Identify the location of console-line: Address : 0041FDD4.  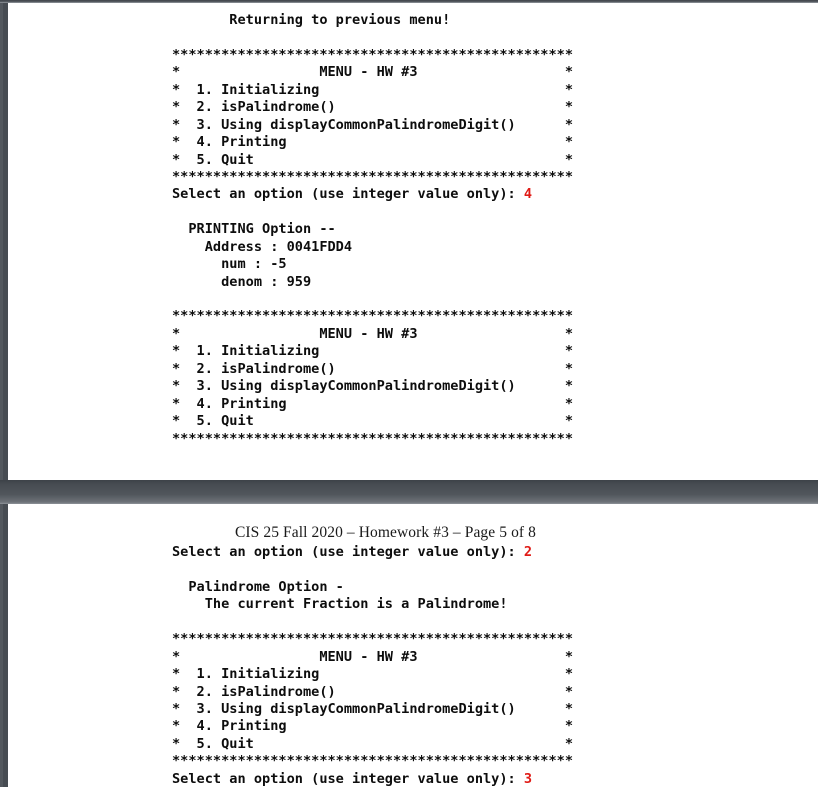
(495, 247).